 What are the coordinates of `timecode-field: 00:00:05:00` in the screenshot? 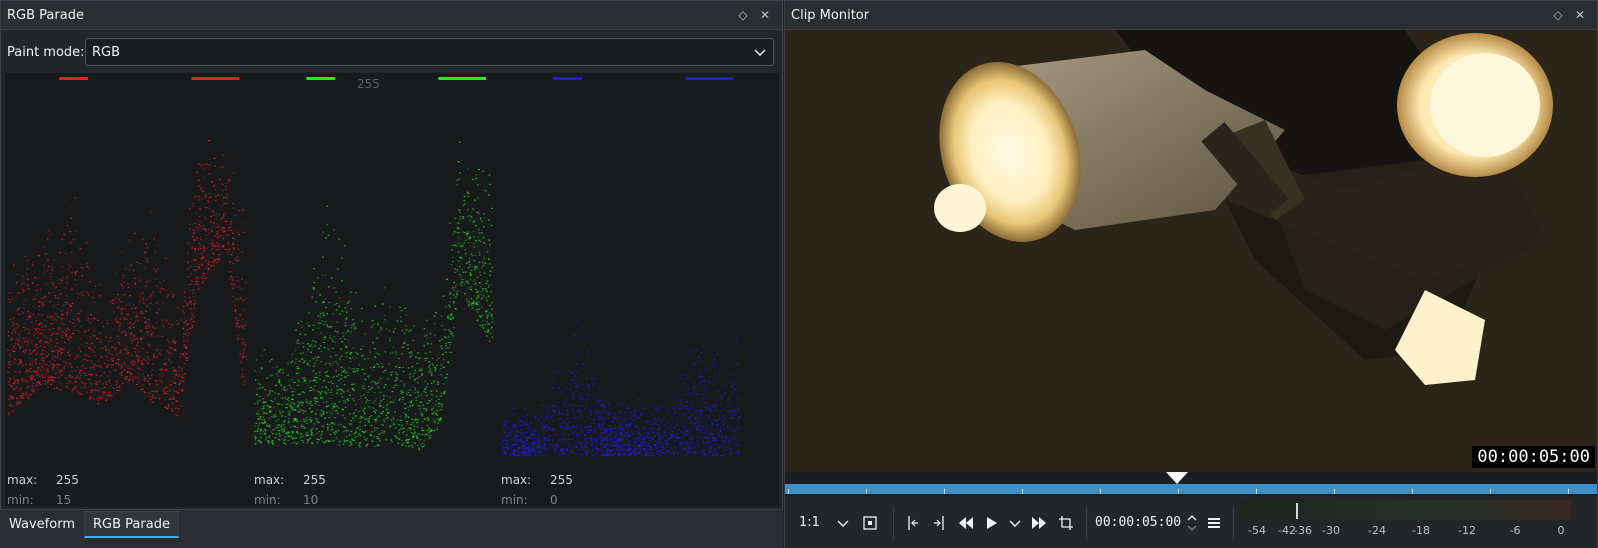 It's located at (1138, 523).